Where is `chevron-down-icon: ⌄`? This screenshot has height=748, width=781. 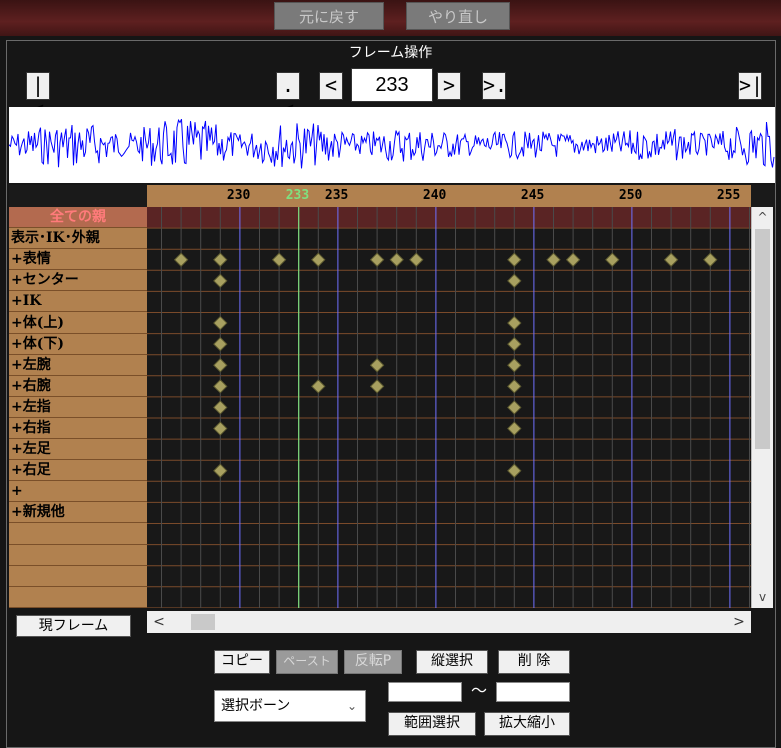
chevron-down-icon: ⌄ is located at coordinates (351, 706).